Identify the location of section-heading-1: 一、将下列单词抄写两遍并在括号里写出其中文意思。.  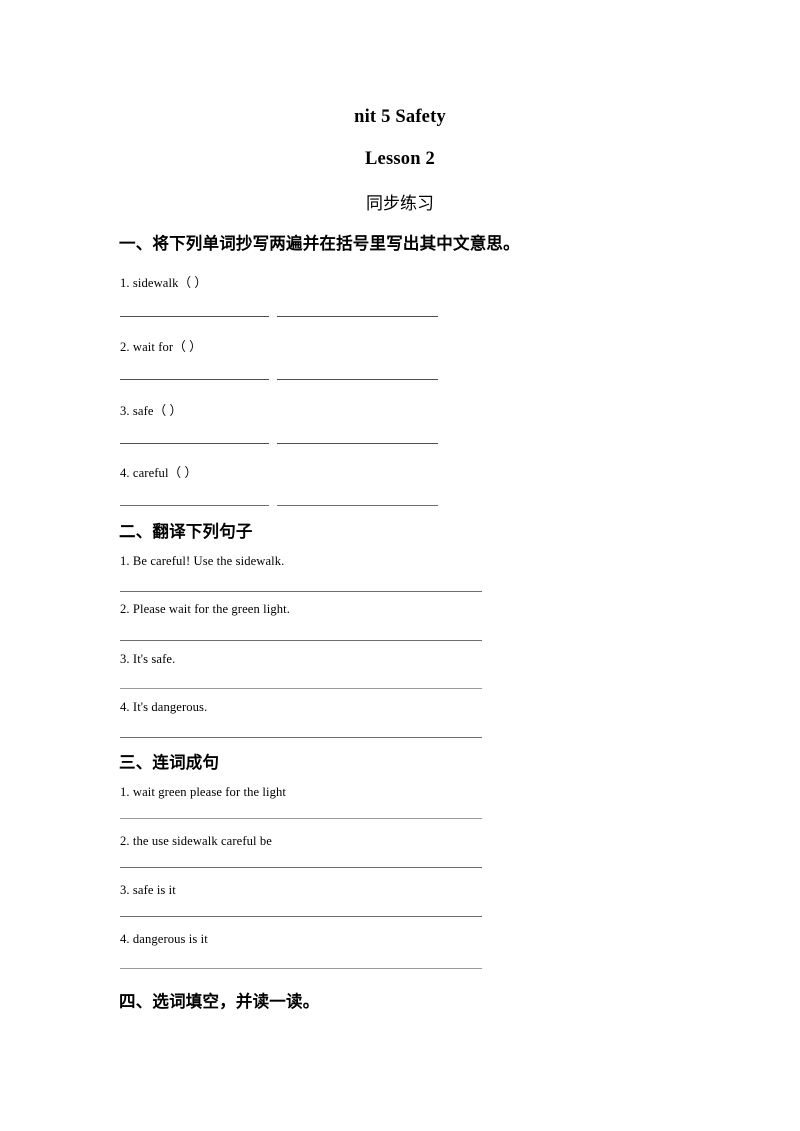
(319, 243).